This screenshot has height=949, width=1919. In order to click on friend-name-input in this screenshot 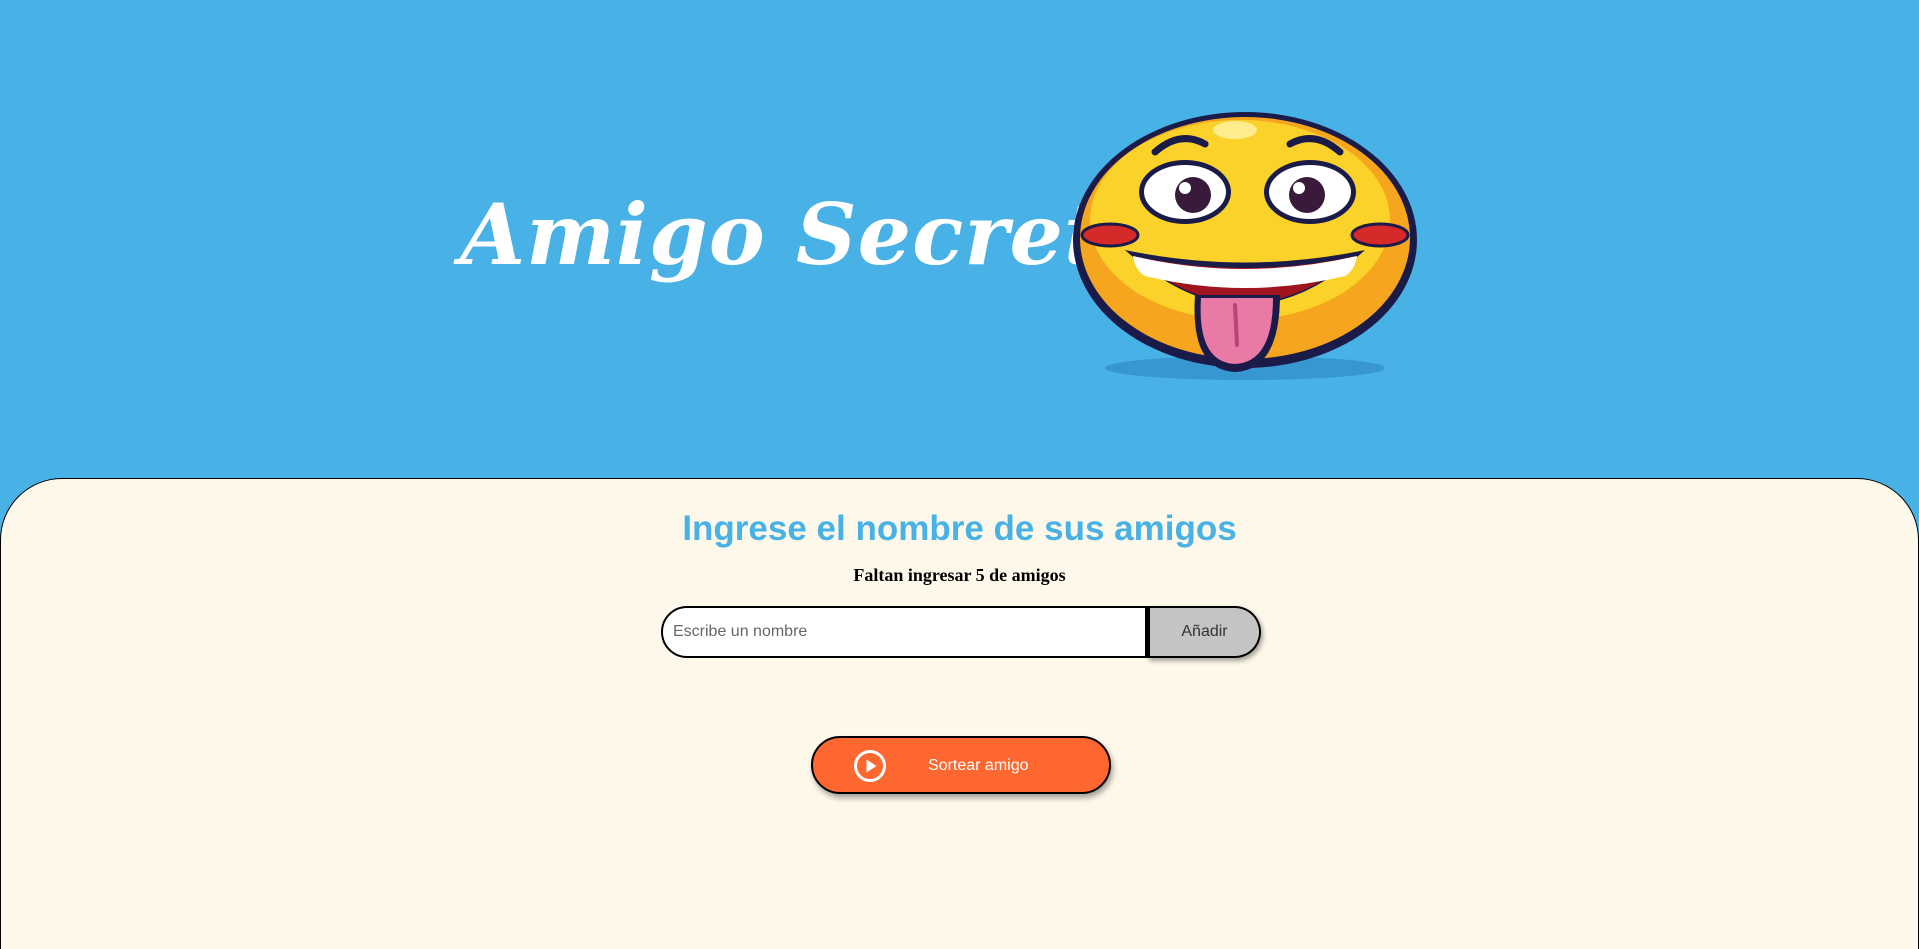, I will do `click(904, 632)`.